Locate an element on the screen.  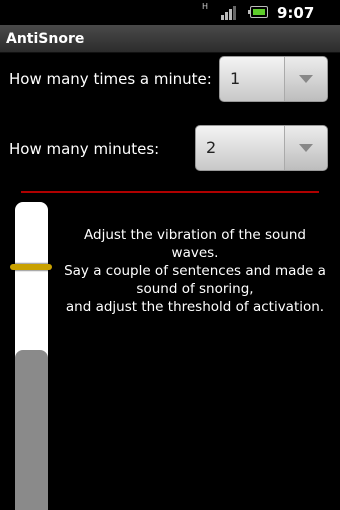
divider-line is located at coordinates (170, 192).